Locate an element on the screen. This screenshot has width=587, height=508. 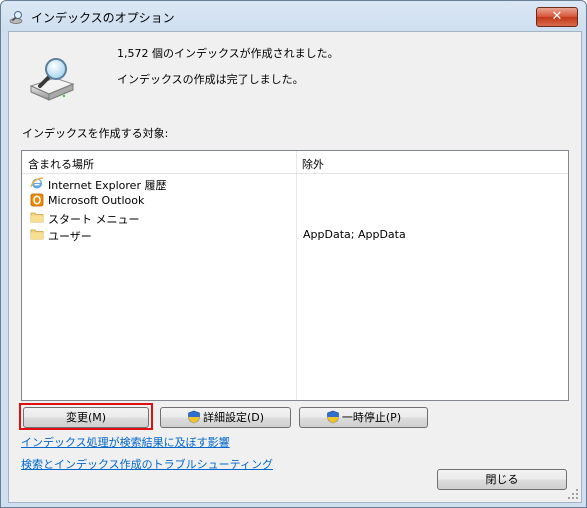
outlook-icon is located at coordinates (37, 200).